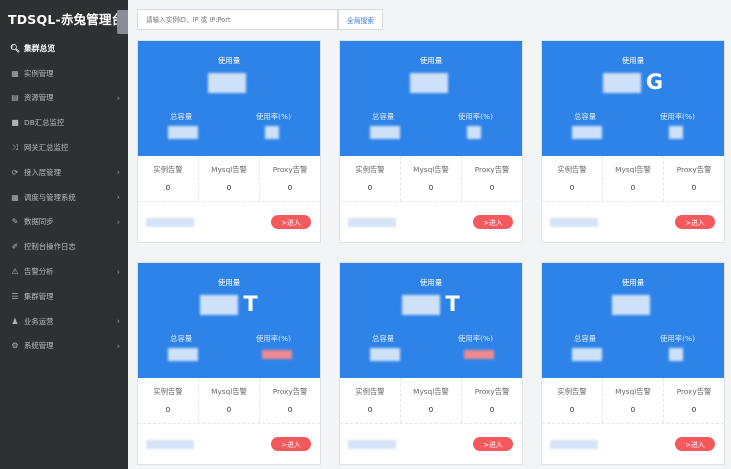 The width and height of the screenshot is (731, 469). I want to click on search-icon: 🔍︎, so click(15, 48).